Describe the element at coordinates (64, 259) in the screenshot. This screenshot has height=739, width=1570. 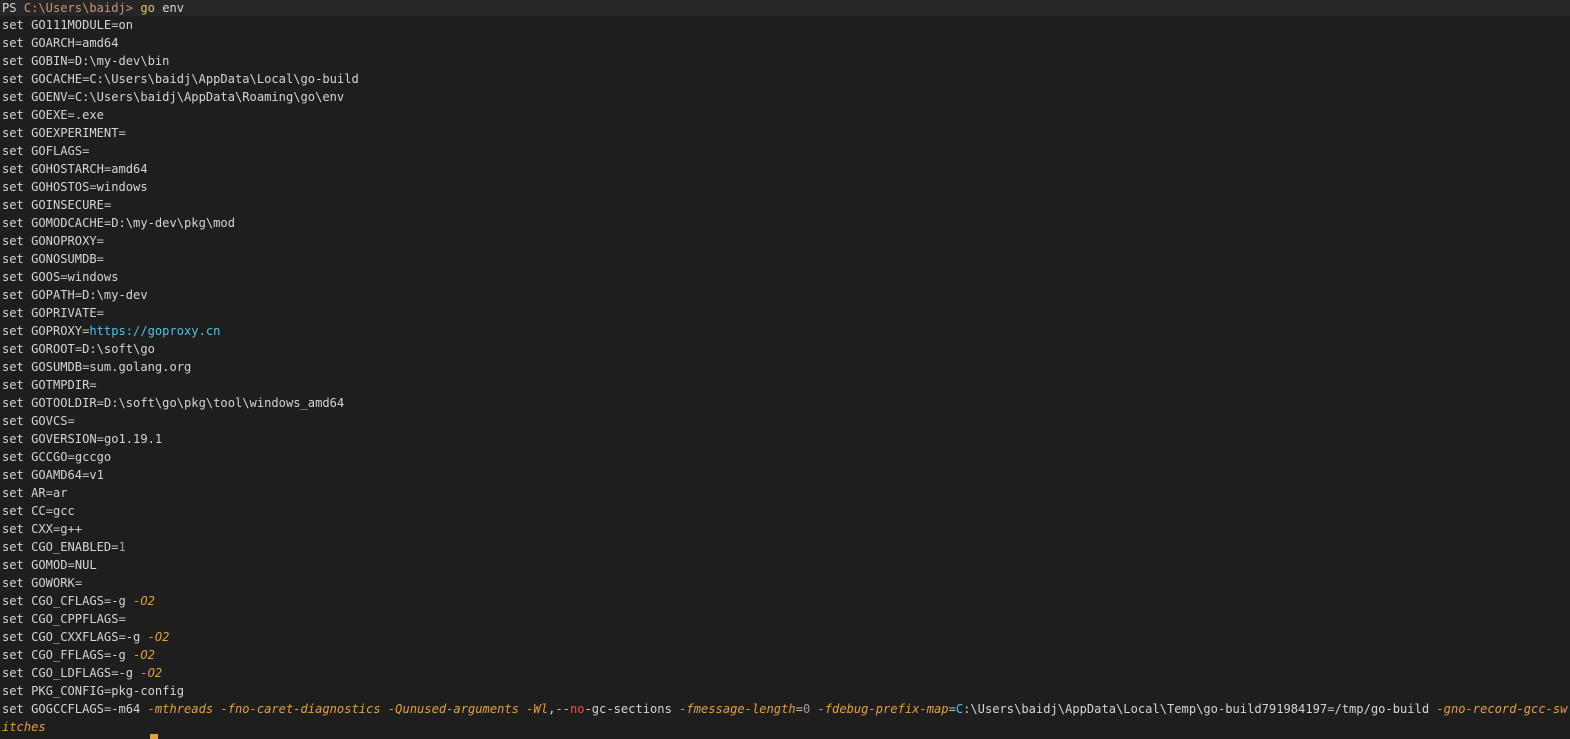
I see `env-name: GONOSUMDB` at that location.